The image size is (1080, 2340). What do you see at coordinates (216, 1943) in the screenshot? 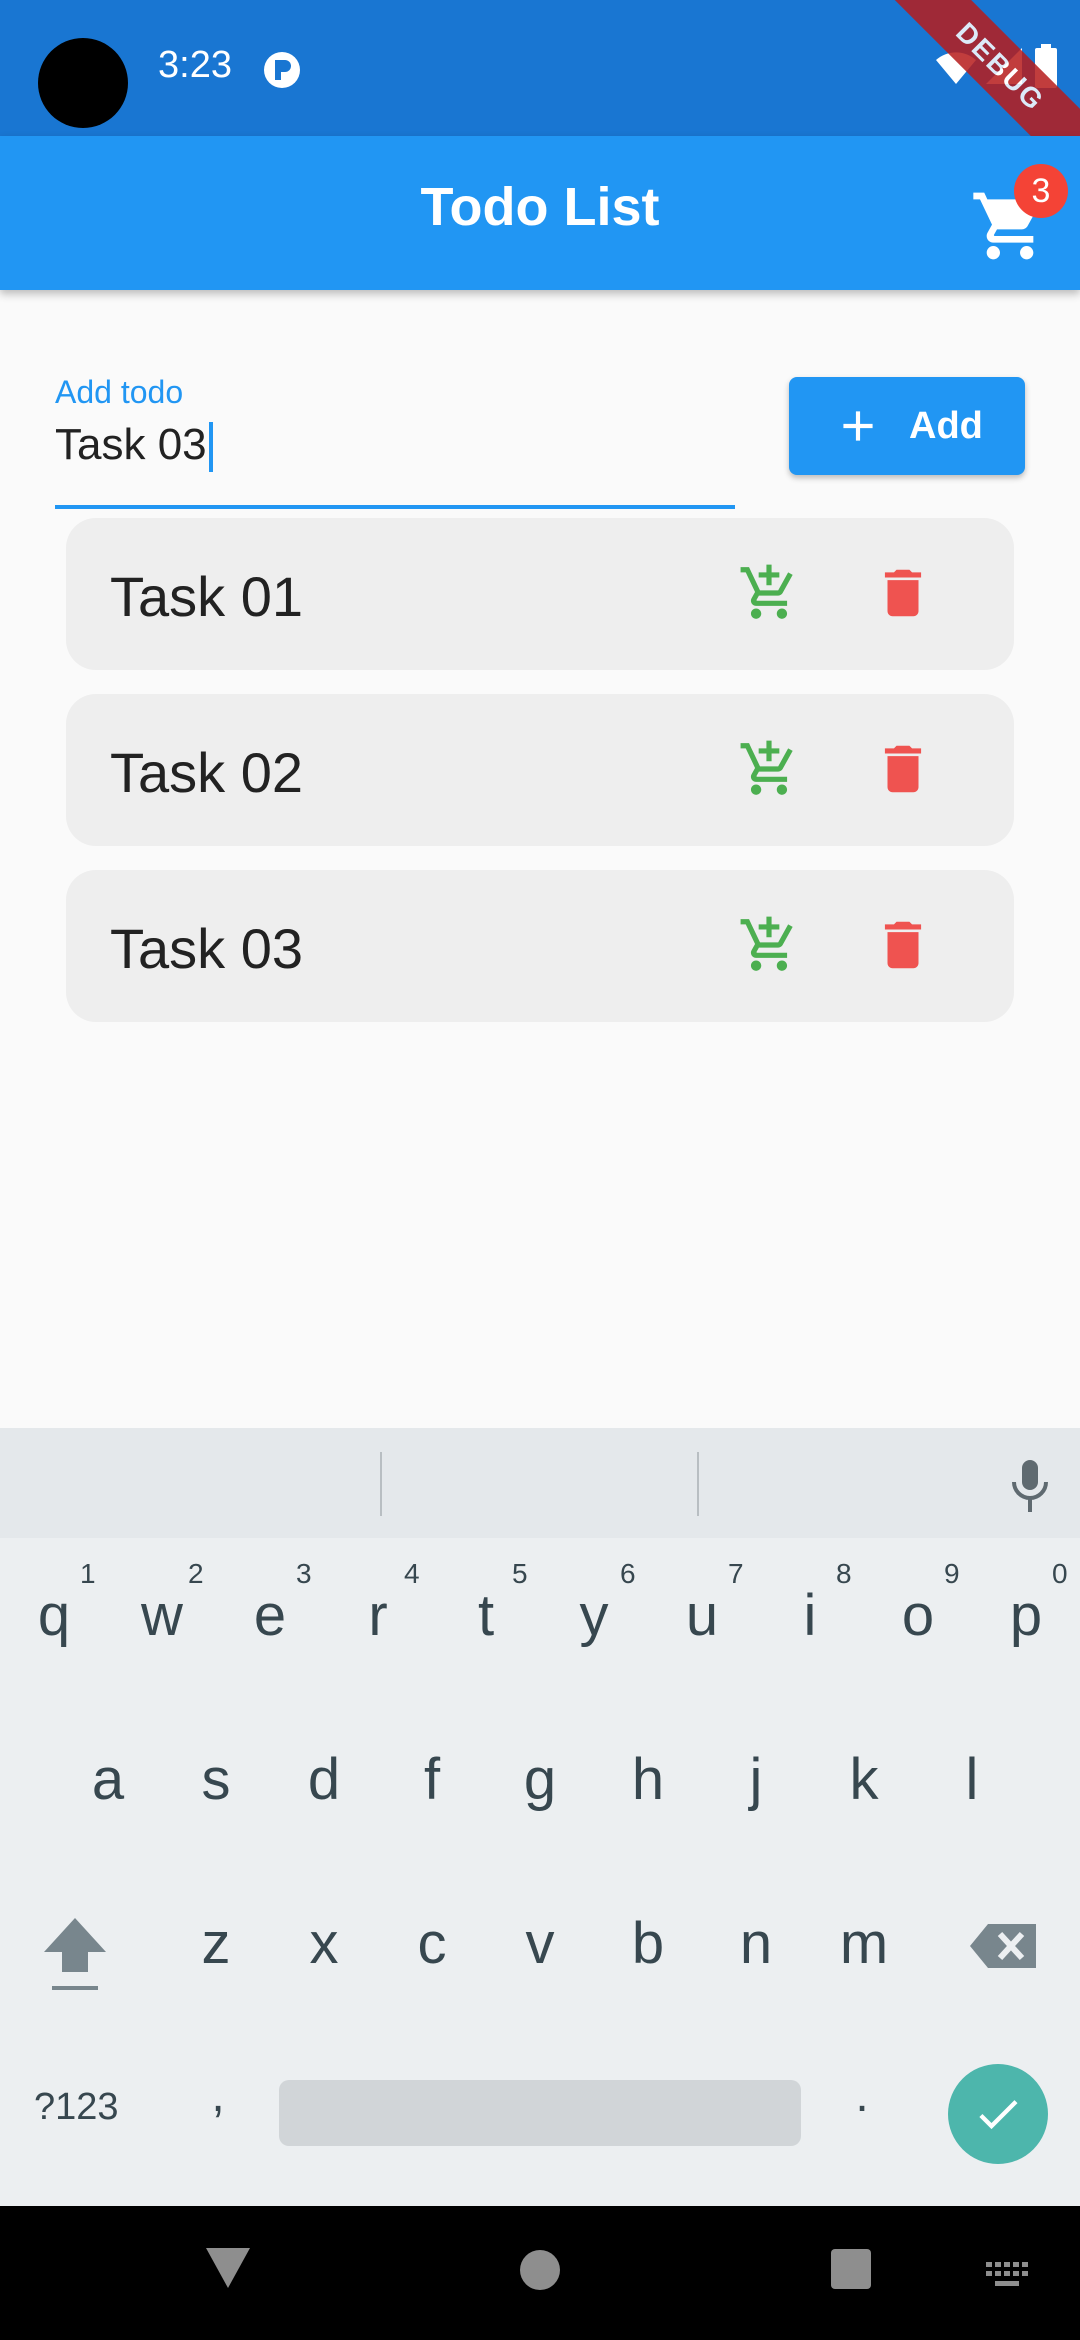
I see `key-z: z` at bounding box center [216, 1943].